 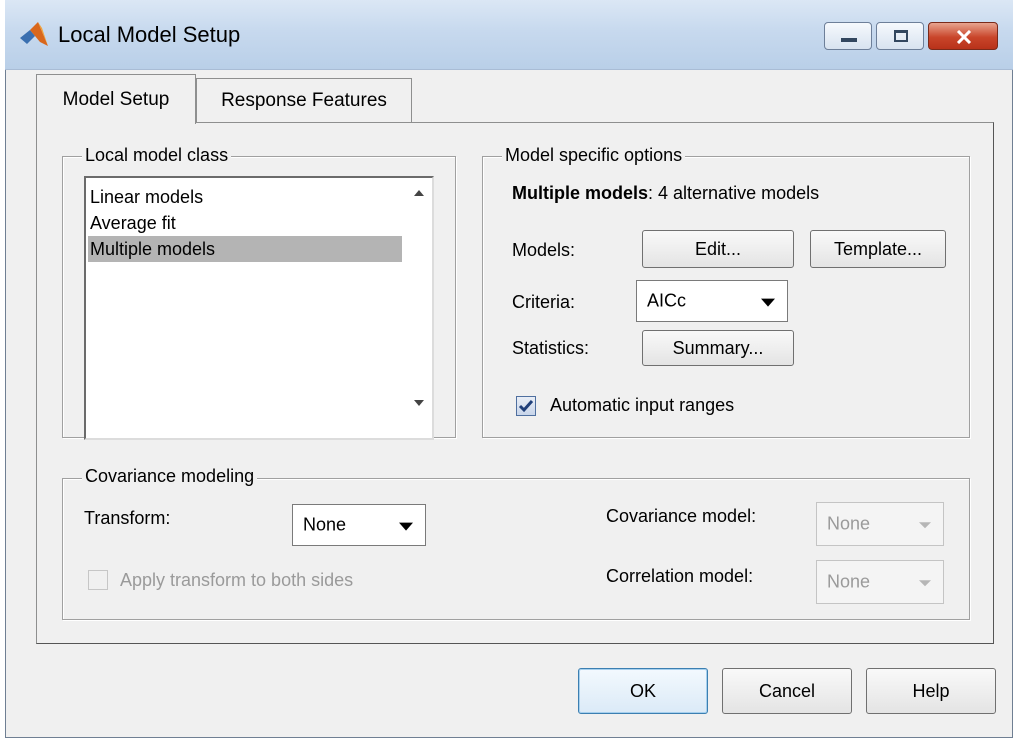 What do you see at coordinates (419, 193) in the screenshot?
I see `scroll-up-icon` at bounding box center [419, 193].